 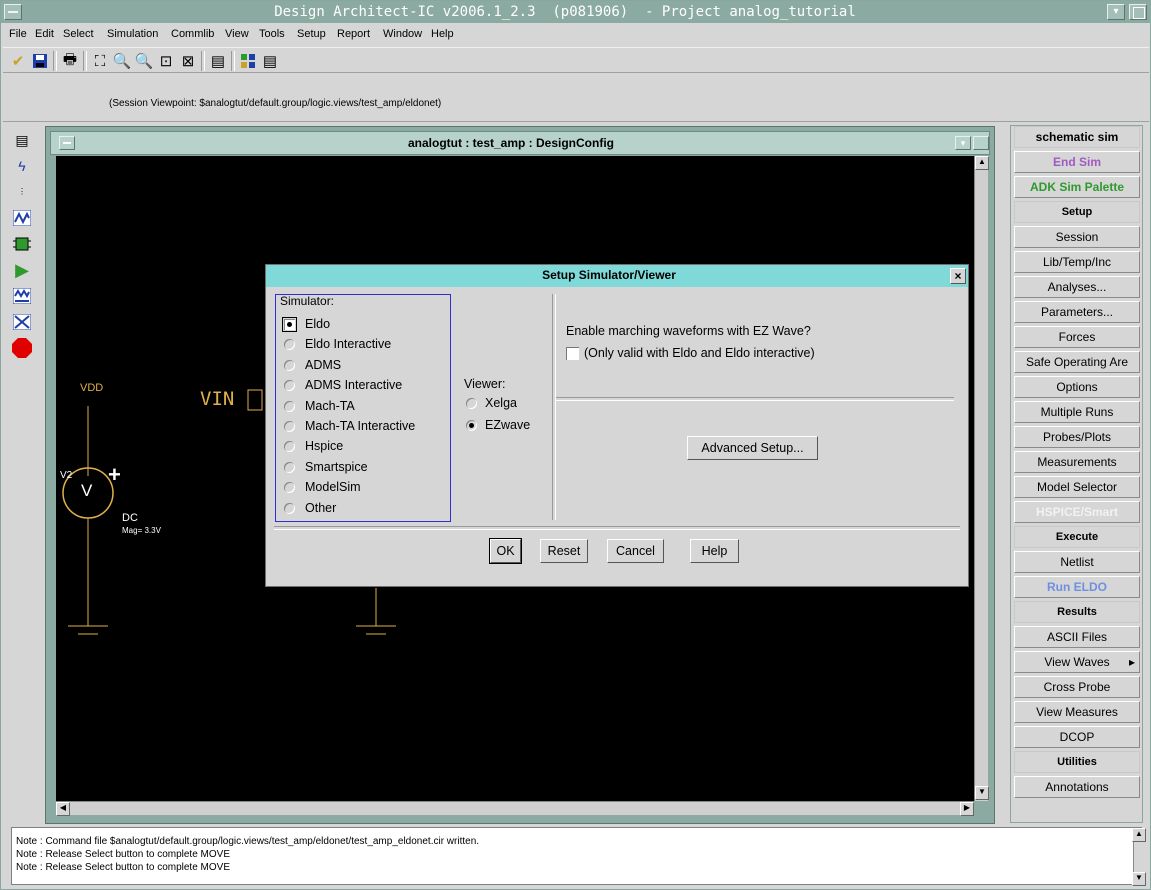 I want to click on menu-help: Help, so click(x=442, y=34).